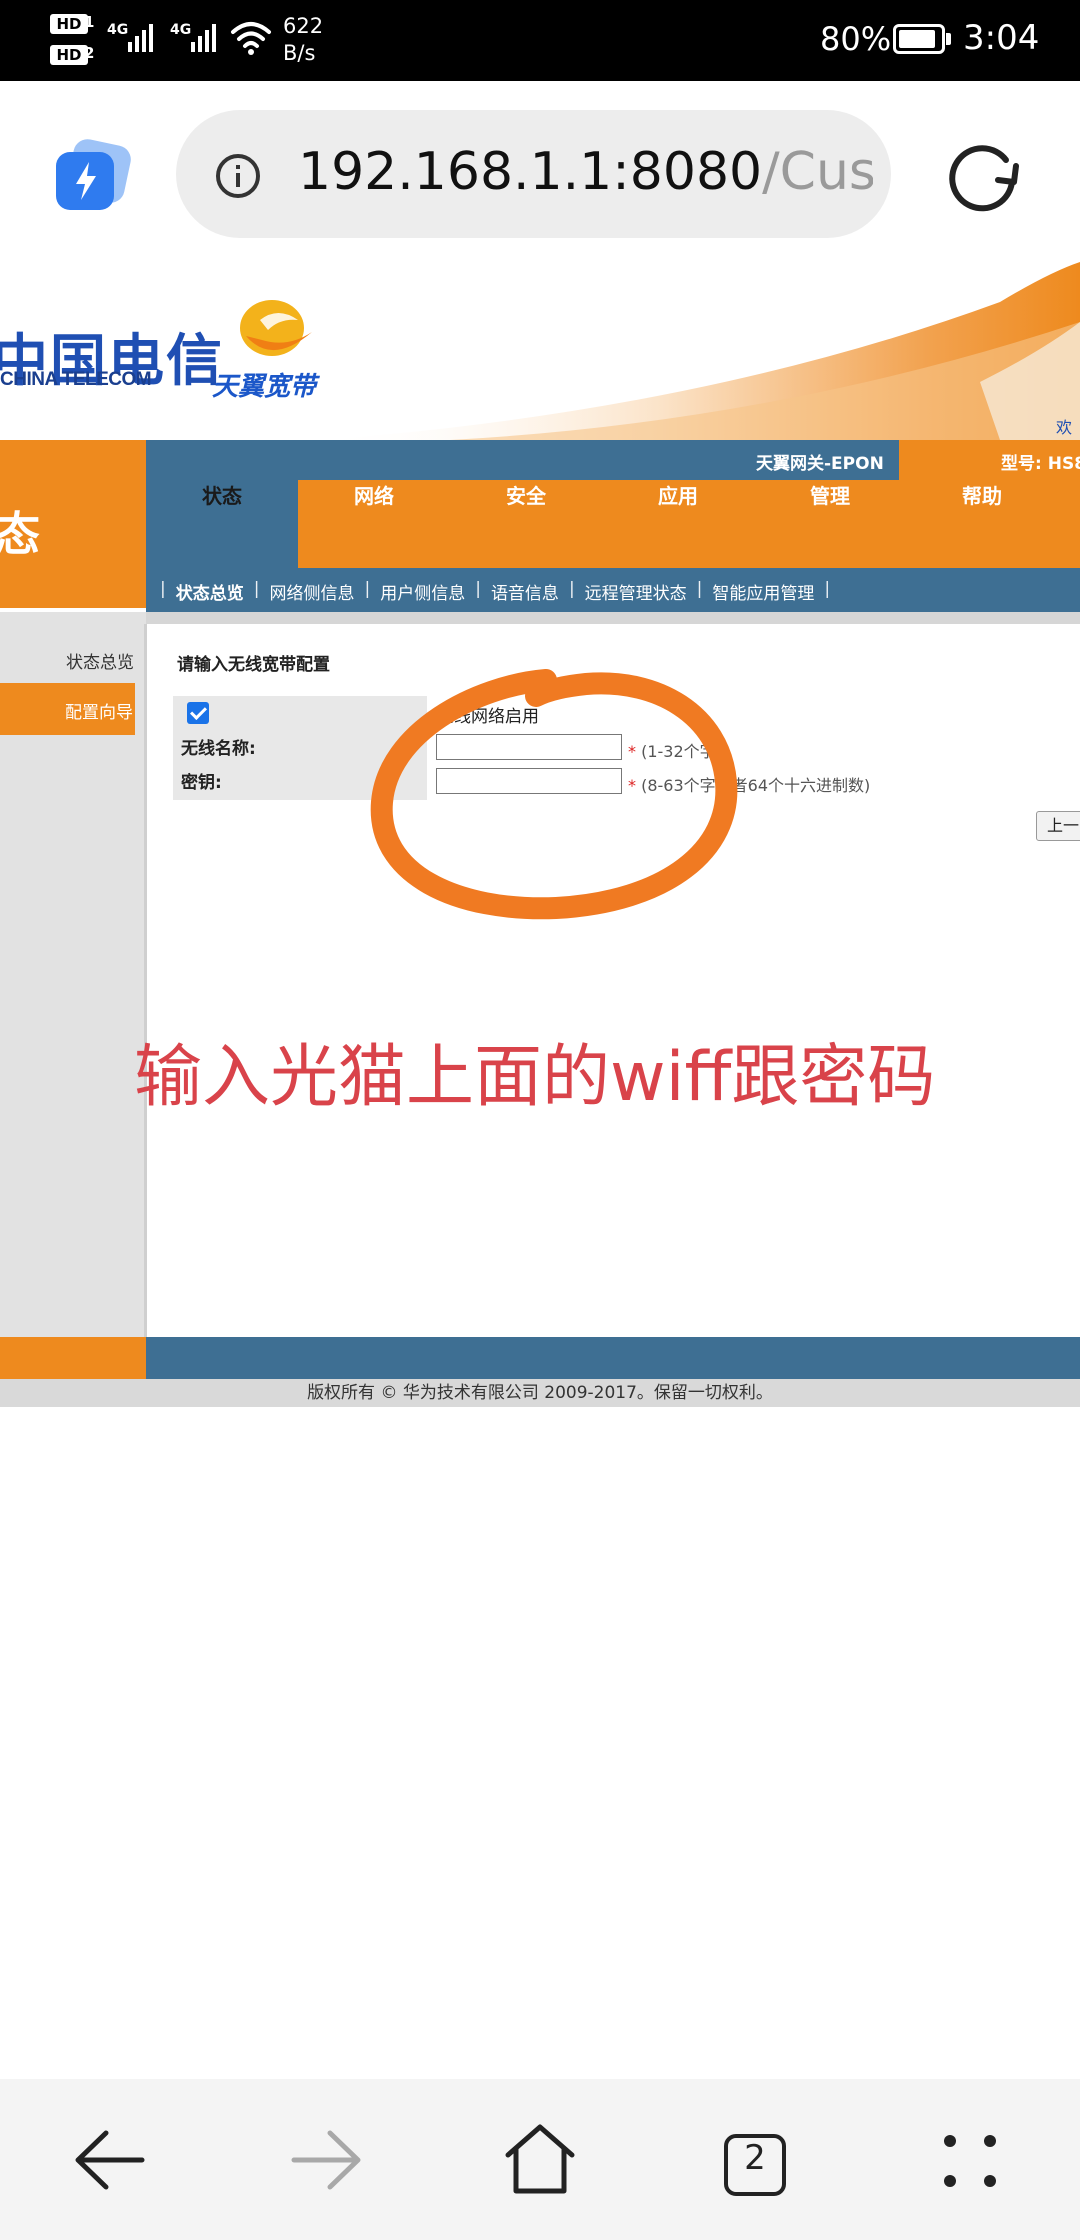 This screenshot has height=2240, width=1080. What do you see at coordinates (73, 1358) in the screenshot?
I see `footer-bar-left` at bounding box center [73, 1358].